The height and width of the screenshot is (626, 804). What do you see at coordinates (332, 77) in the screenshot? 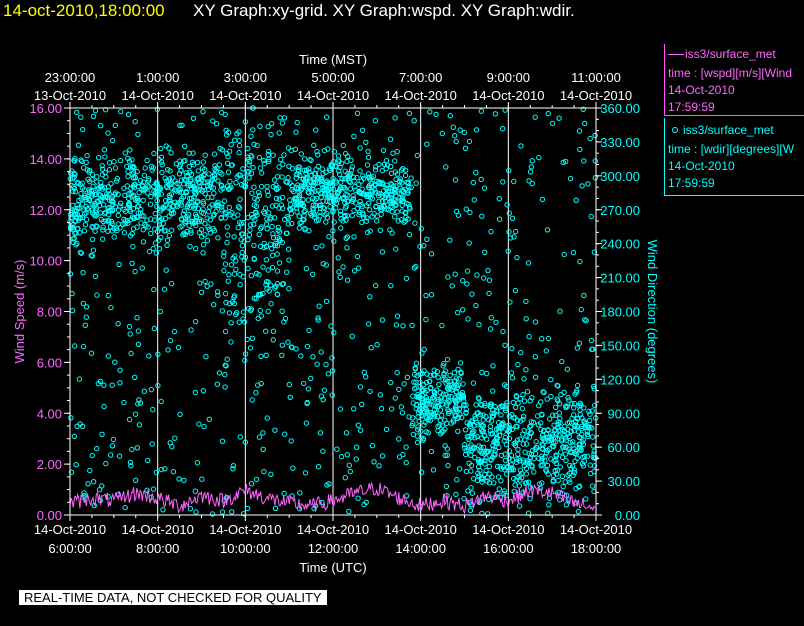
I see `top-tick-label-time: 5:00:00` at bounding box center [332, 77].